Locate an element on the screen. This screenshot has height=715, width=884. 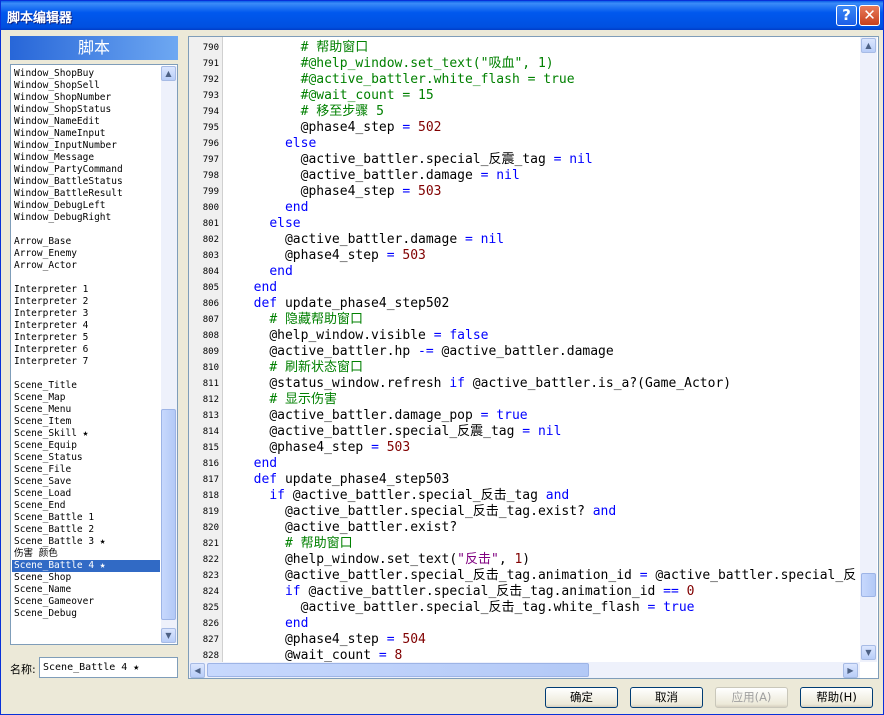
code-line: # 移至步骤 5 is located at coordinates (311, 112).